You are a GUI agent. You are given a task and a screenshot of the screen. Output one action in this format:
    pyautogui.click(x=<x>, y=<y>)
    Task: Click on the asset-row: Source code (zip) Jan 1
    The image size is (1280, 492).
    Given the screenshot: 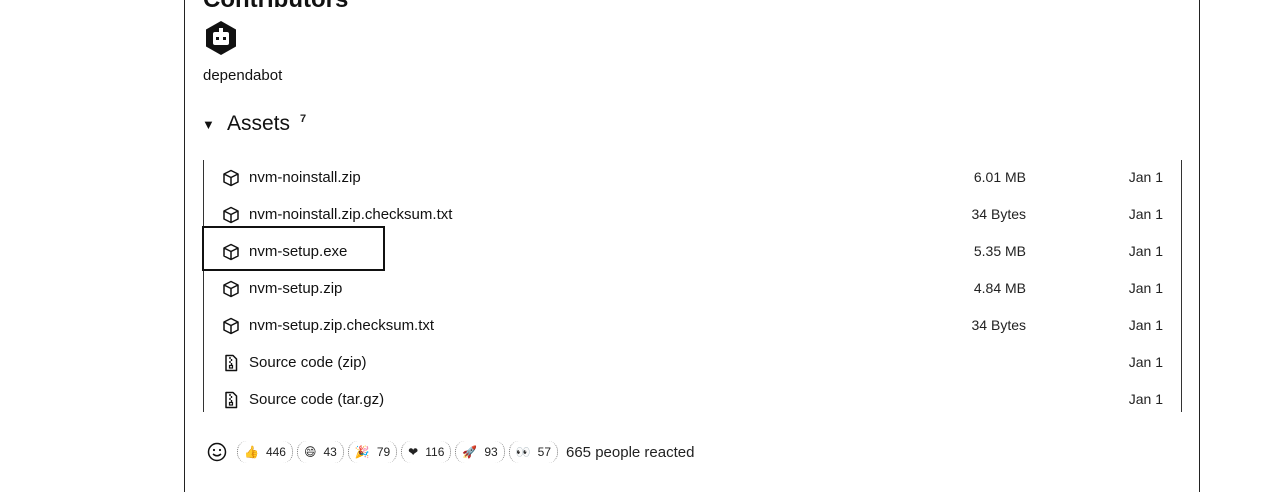 What is the action you would take?
    pyautogui.click(x=693, y=363)
    